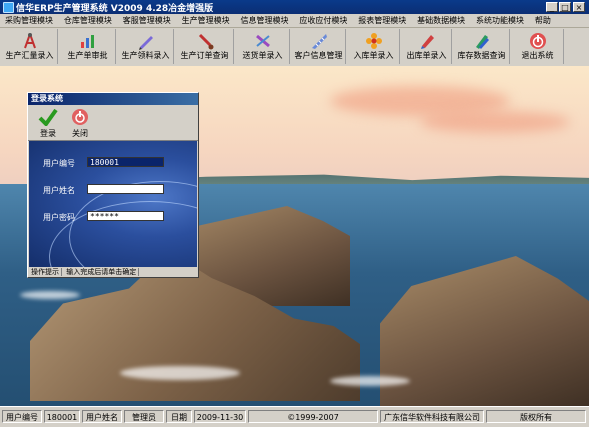  I want to click on ruler-icon, so click(319, 41).